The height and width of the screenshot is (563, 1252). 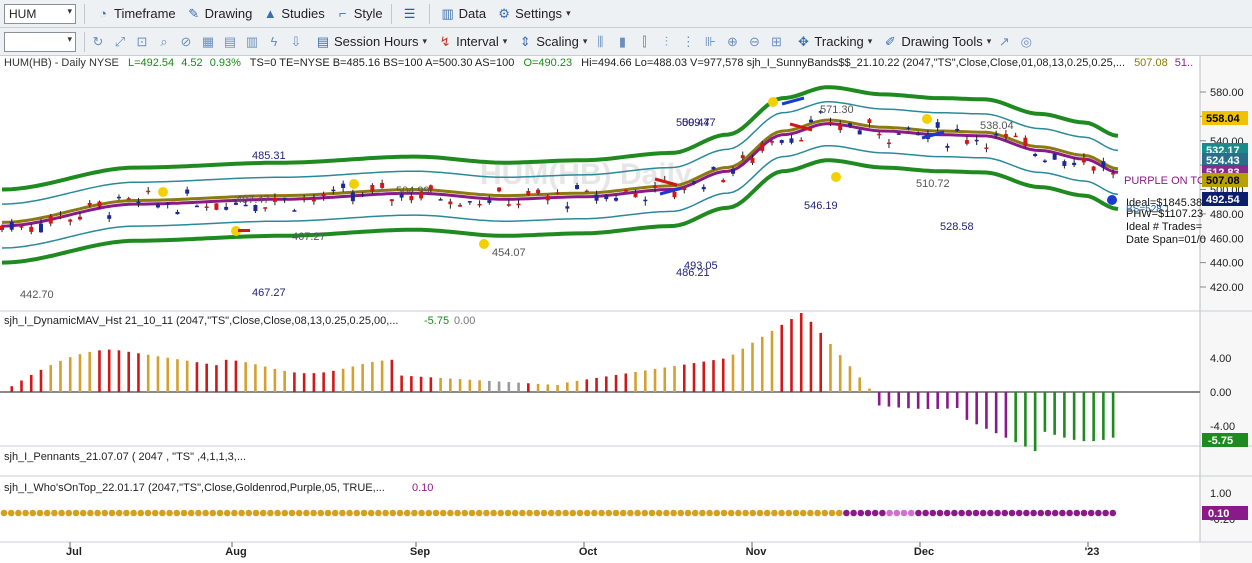 What do you see at coordinates (252, 42) in the screenshot?
I see `columns-icon: ▥` at bounding box center [252, 42].